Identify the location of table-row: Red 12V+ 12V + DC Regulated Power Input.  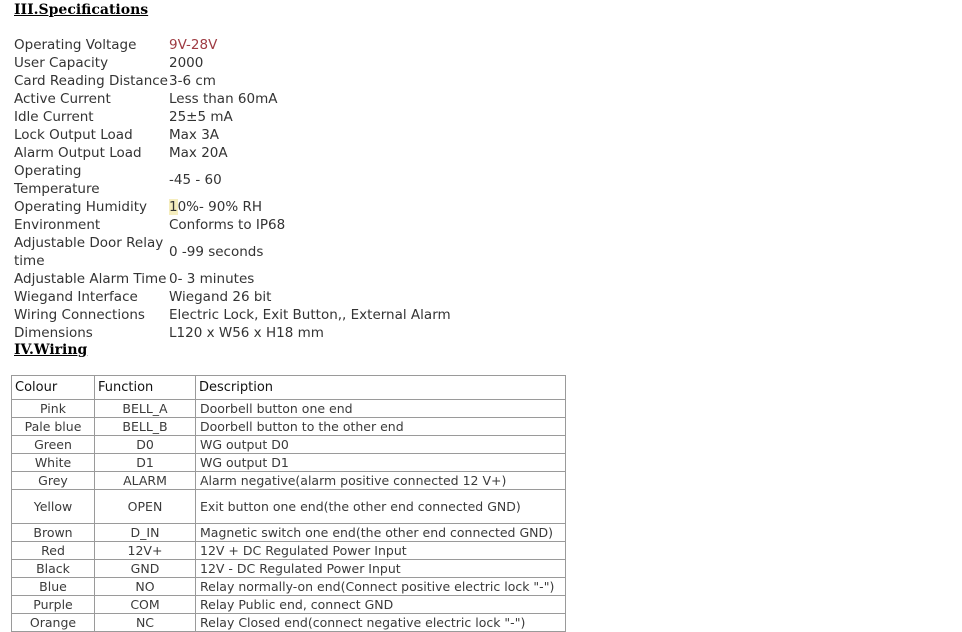
(288, 550).